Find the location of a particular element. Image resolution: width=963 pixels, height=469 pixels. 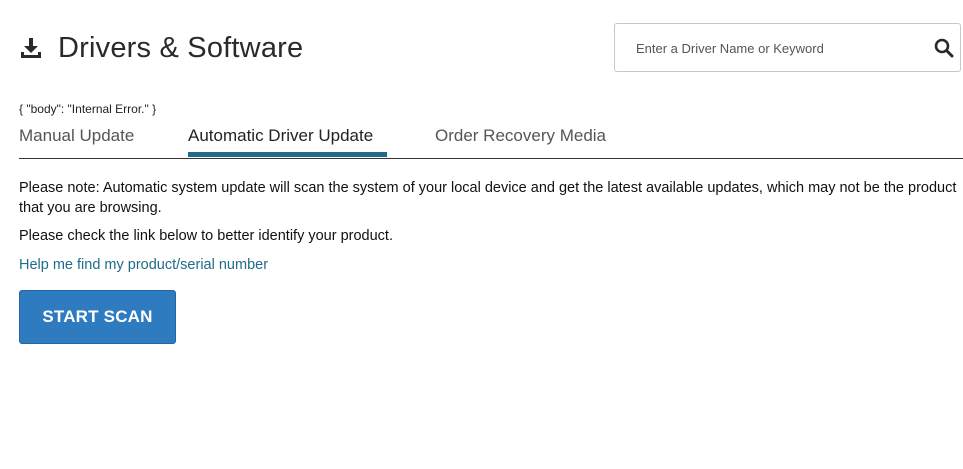

download-icon is located at coordinates (31, 48).